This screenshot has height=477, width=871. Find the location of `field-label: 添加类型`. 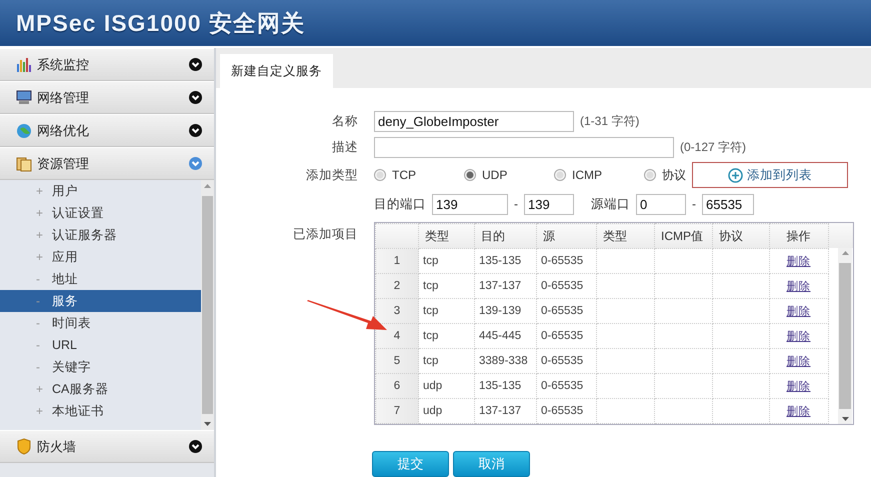

field-label: 添加类型 is located at coordinates (331, 175).